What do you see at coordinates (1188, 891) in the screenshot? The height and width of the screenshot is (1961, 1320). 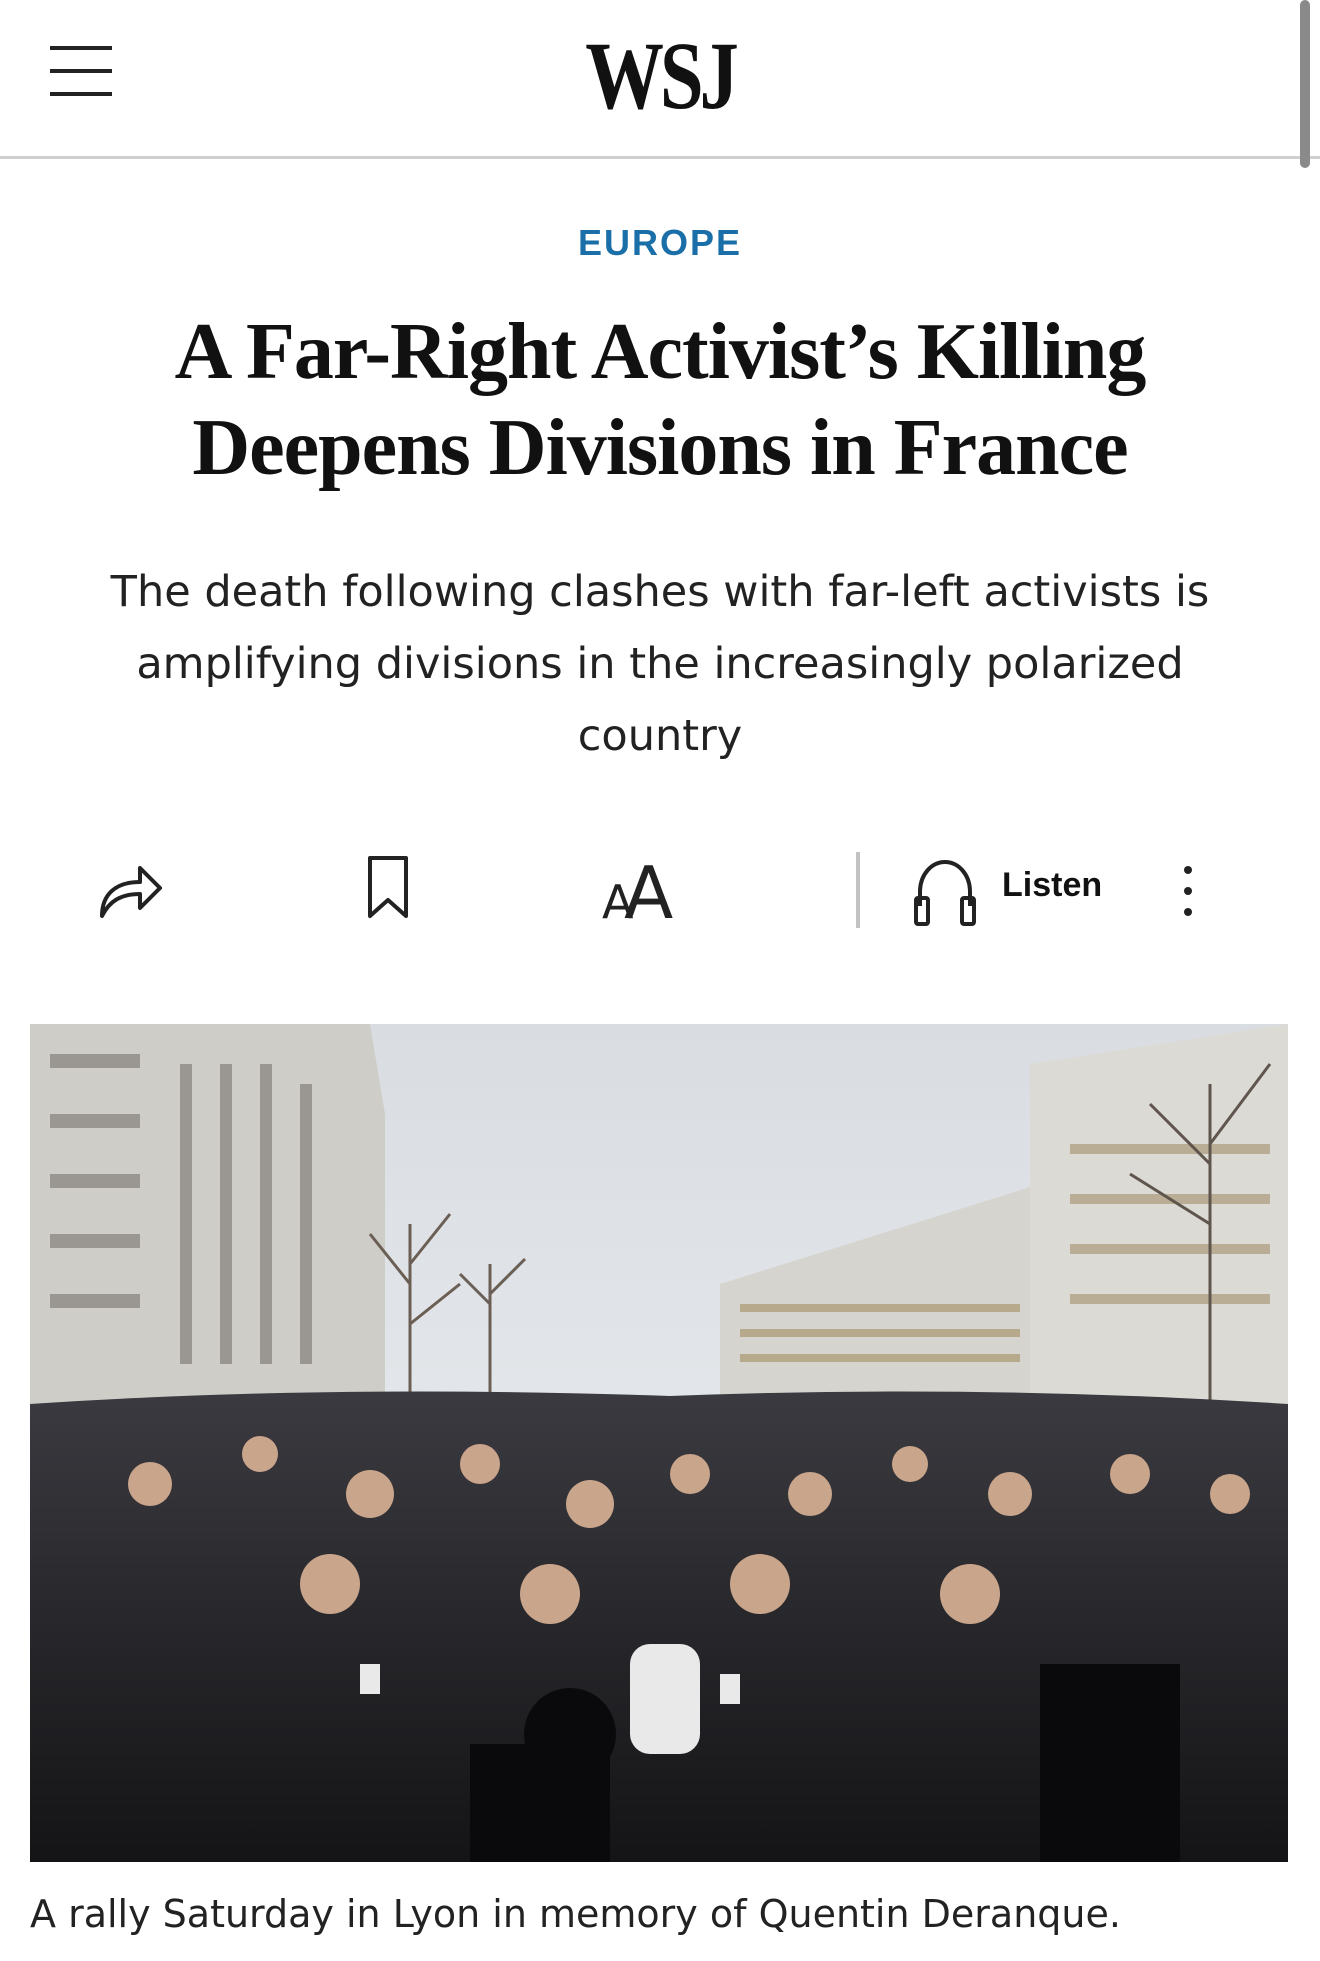 I see `more-vertical-icon` at bounding box center [1188, 891].